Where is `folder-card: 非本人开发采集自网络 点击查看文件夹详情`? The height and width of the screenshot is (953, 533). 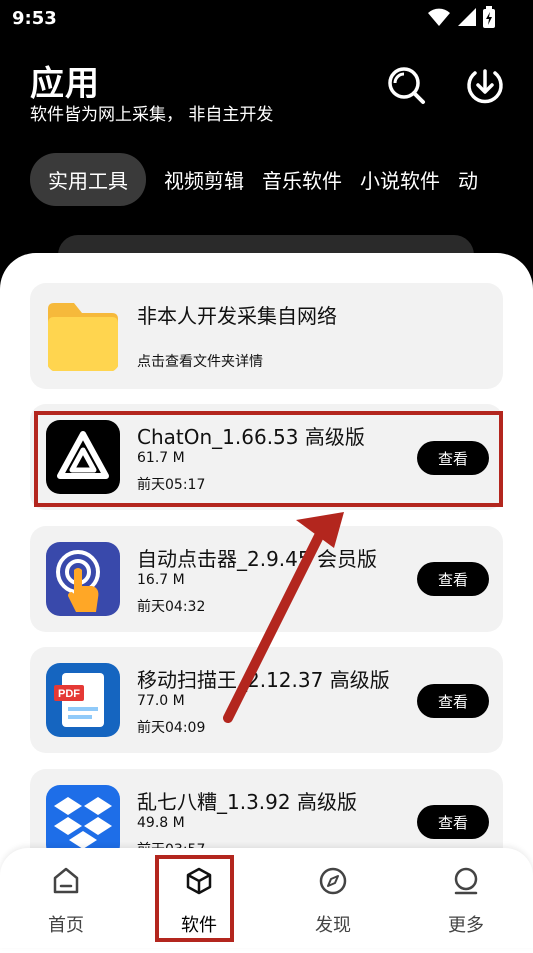
folder-card: 非本人开发采集自网络 点击查看文件夹详情 is located at coordinates (266, 336).